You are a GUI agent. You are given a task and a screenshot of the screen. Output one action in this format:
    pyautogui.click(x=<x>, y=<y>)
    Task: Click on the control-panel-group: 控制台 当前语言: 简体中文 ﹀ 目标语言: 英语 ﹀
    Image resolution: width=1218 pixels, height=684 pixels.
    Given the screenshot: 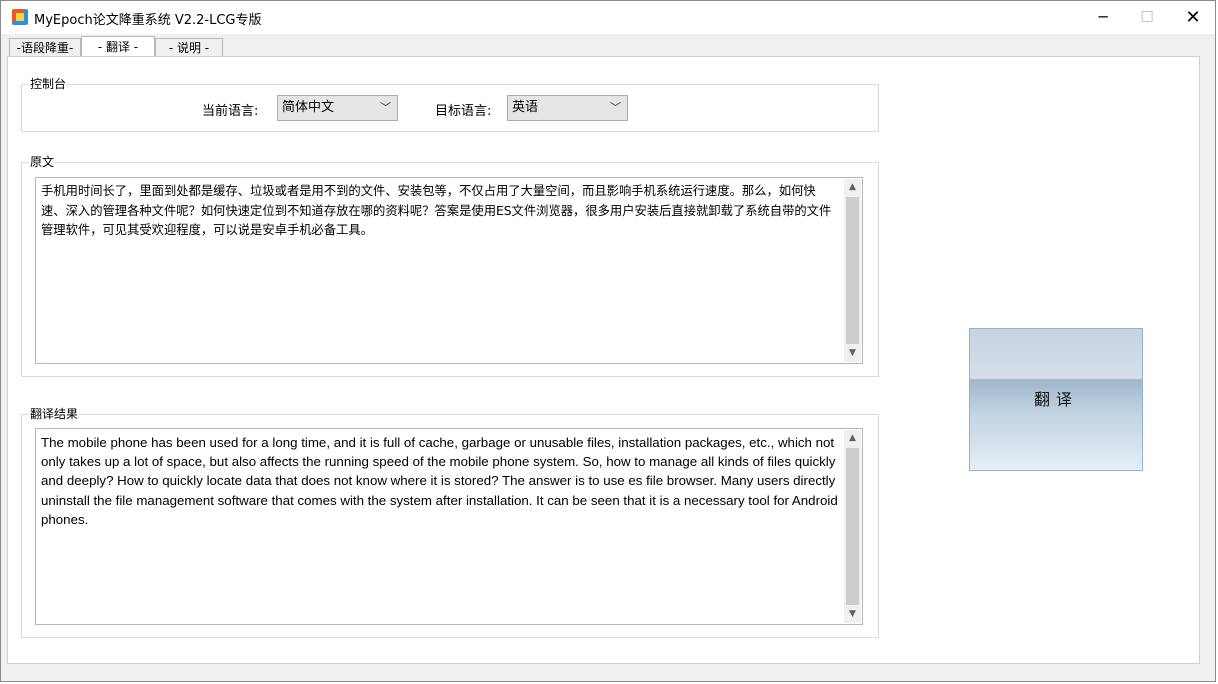 What is the action you would take?
    pyautogui.click(x=450, y=104)
    